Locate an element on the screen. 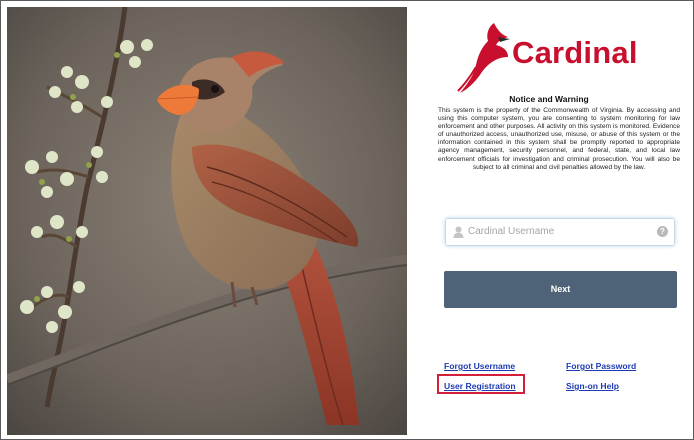 This screenshot has width=694, height=440. username-field: ? is located at coordinates (560, 232).